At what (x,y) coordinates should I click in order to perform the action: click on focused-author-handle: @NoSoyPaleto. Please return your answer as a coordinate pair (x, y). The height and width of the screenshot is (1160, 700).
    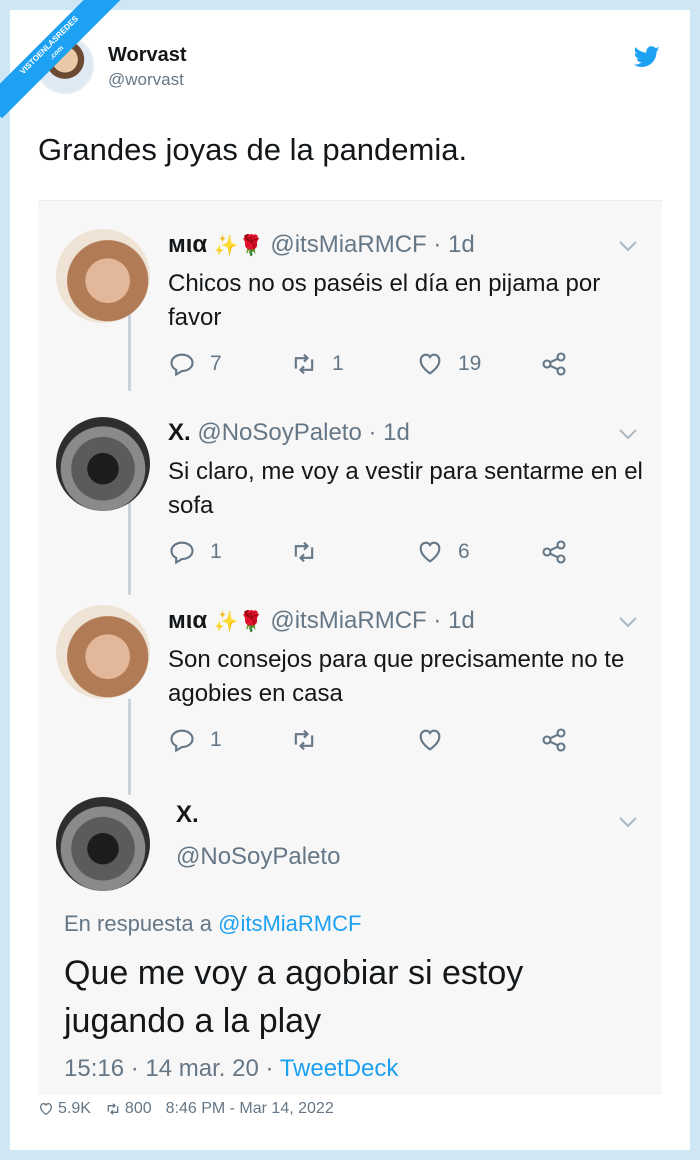
    Looking at the image, I should click on (258, 857).